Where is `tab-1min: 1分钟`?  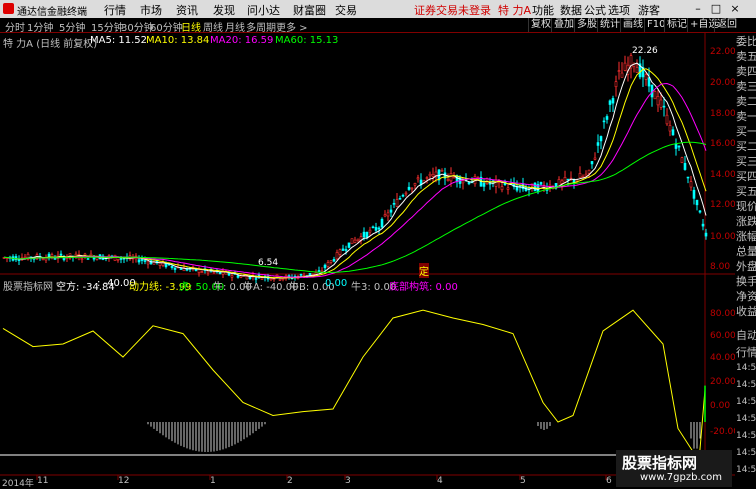
tab-1min: 1分钟 is located at coordinates (40, 26).